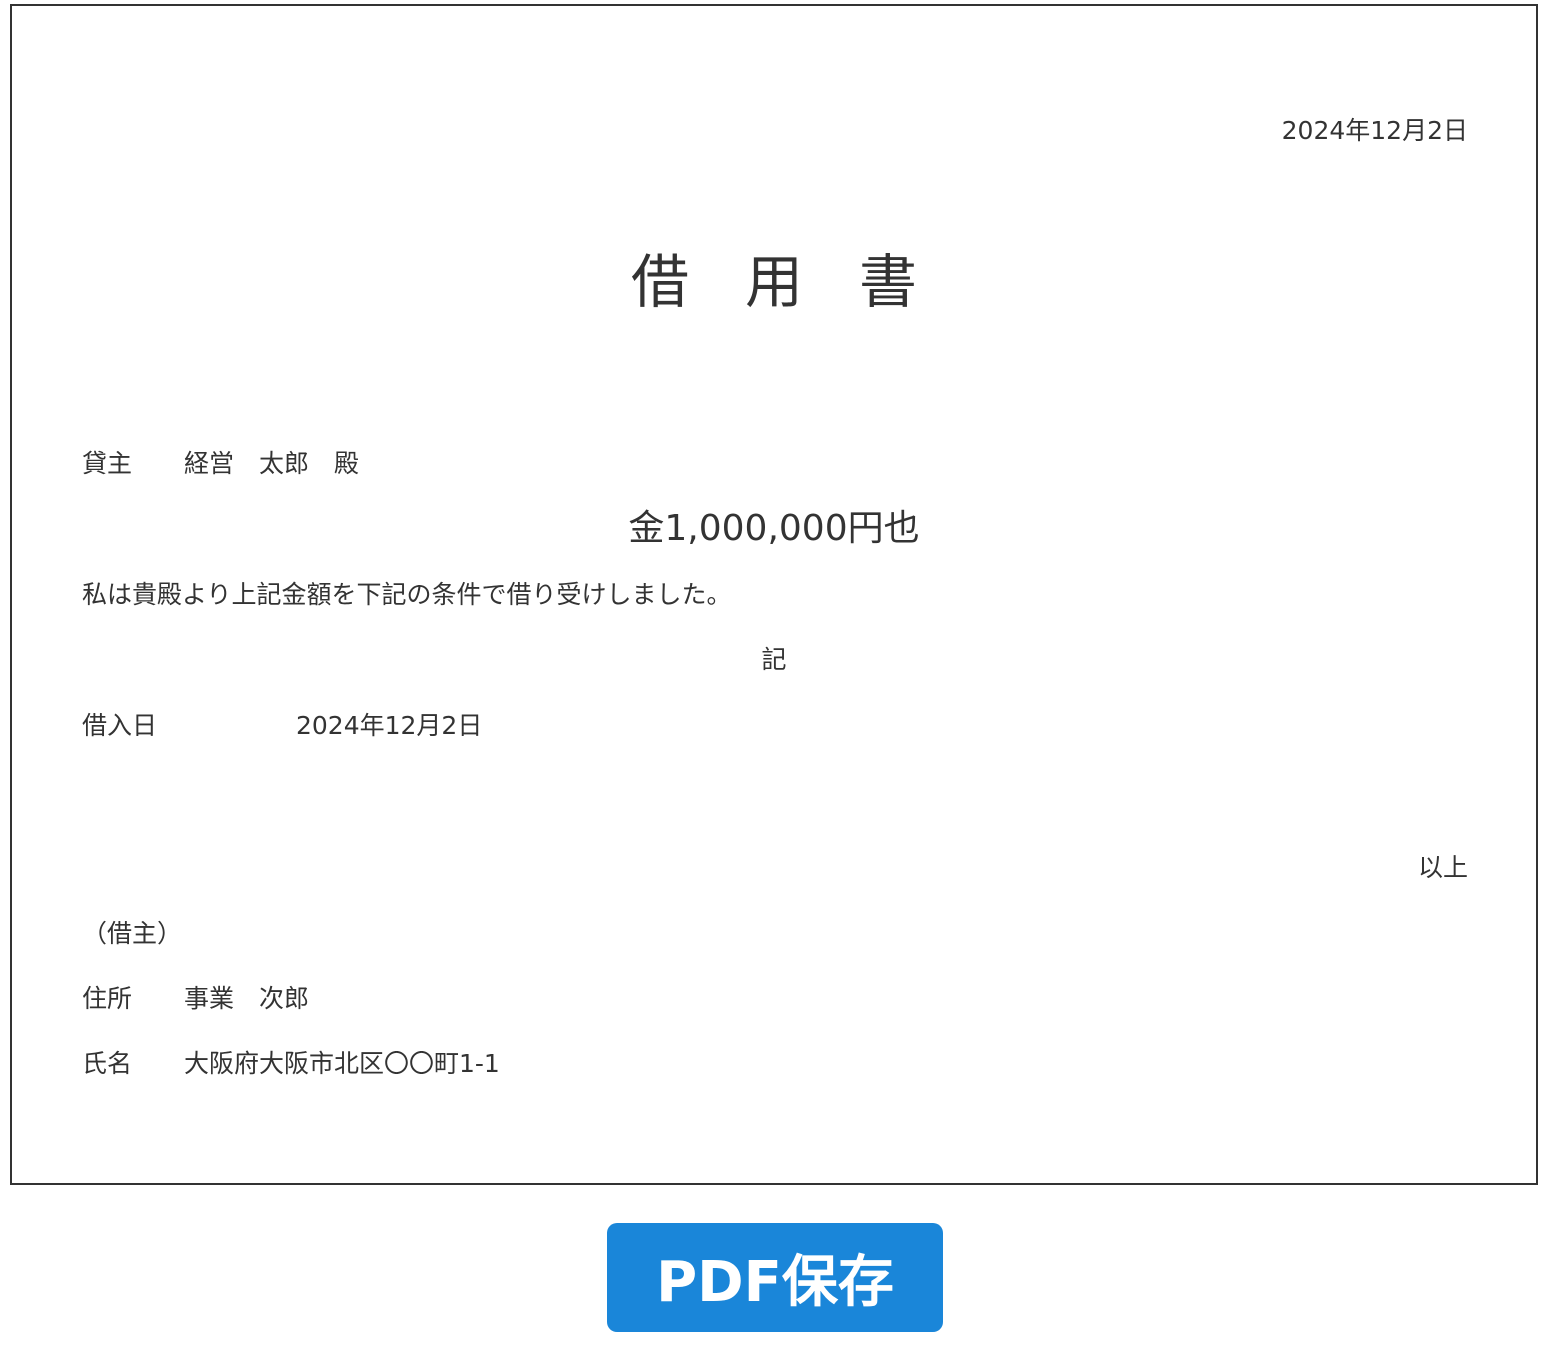 The image size is (1554, 1350). What do you see at coordinates (107, 1063) in the screenshot?
I see `name-label: 氏名` at bounding box center [107, 1063].